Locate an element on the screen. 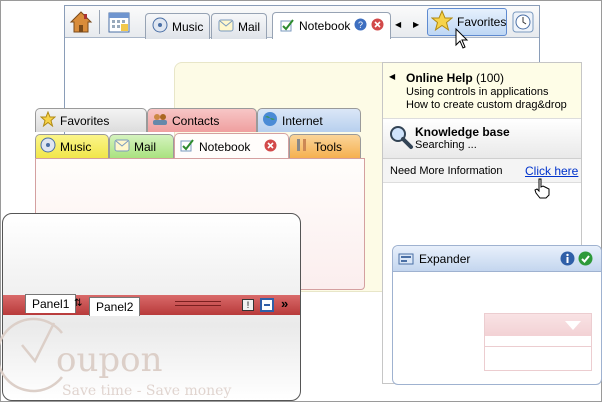  cursor-arrow-icon is located at coordinates (462, 40).